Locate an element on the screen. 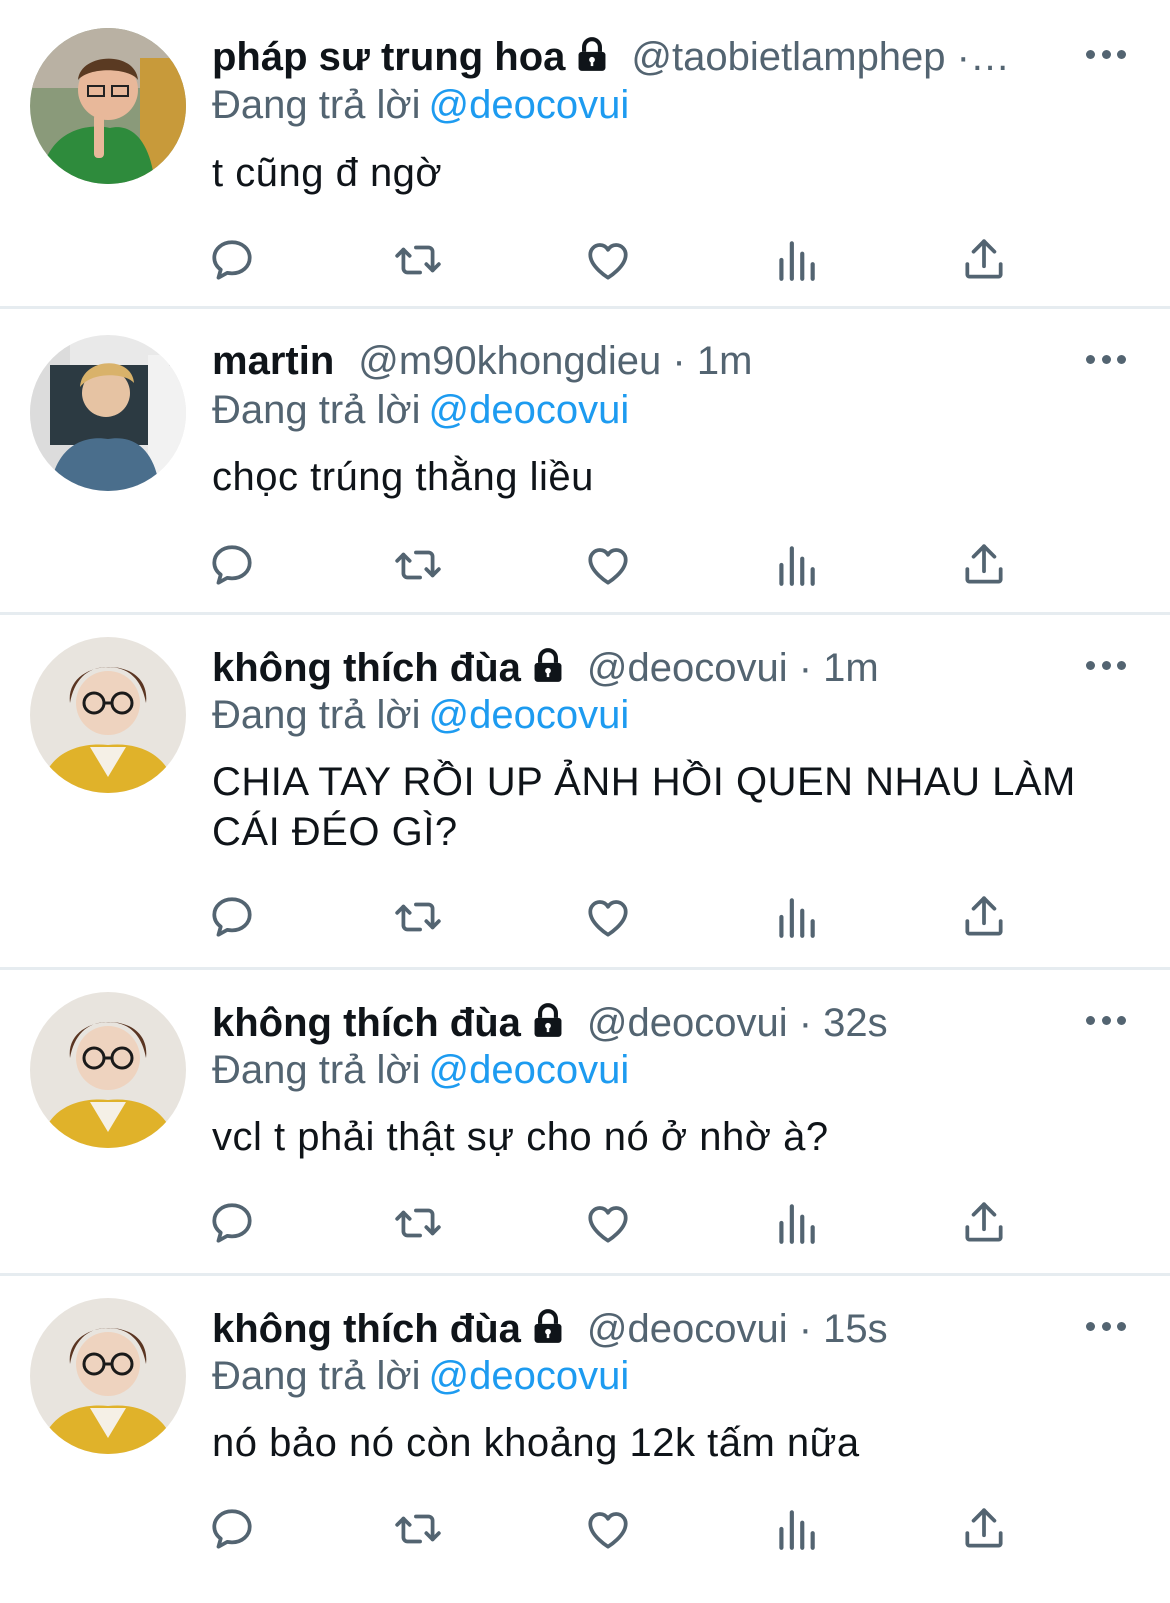 The width and height of the screenshot is (1170, 1603). display-name: pháp sư trung hoa is located at coordinates (388, 57).